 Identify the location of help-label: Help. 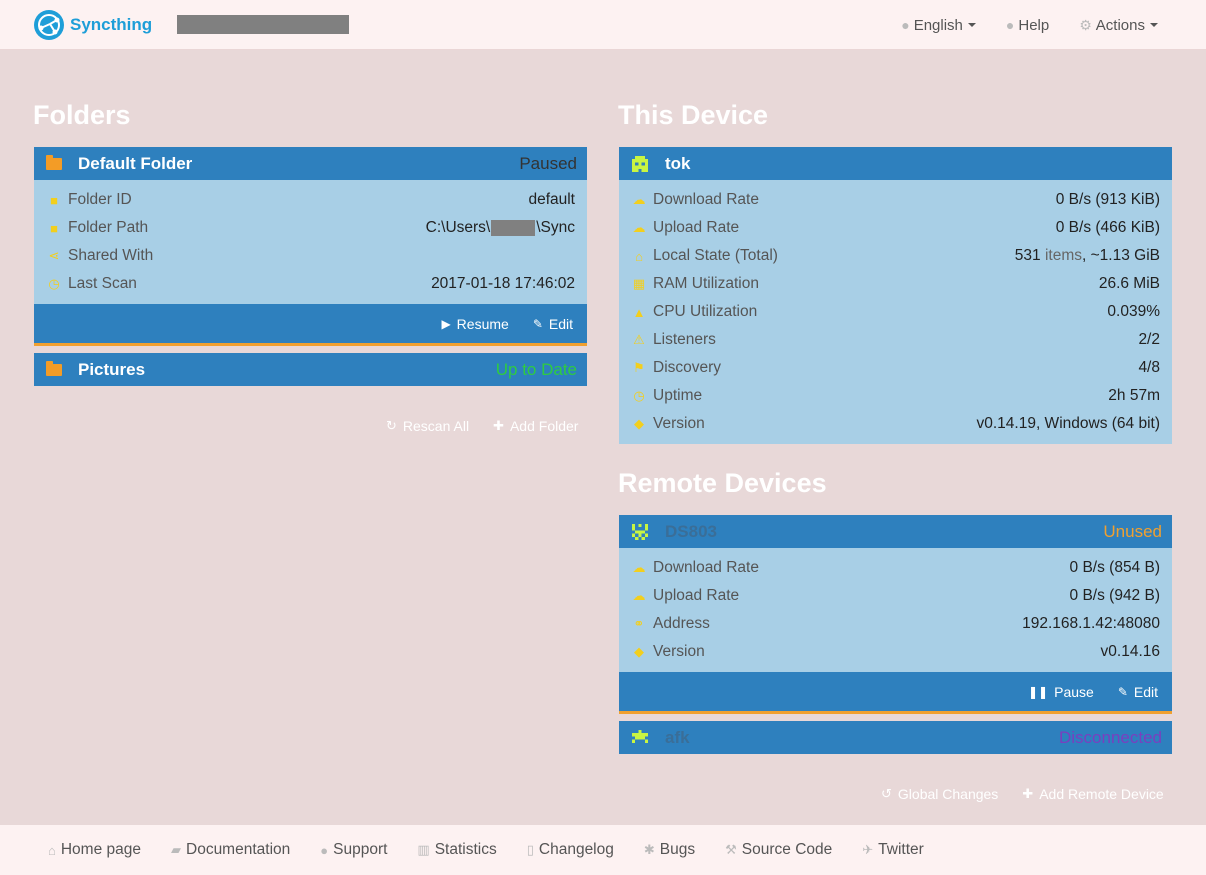
(1034, 25).